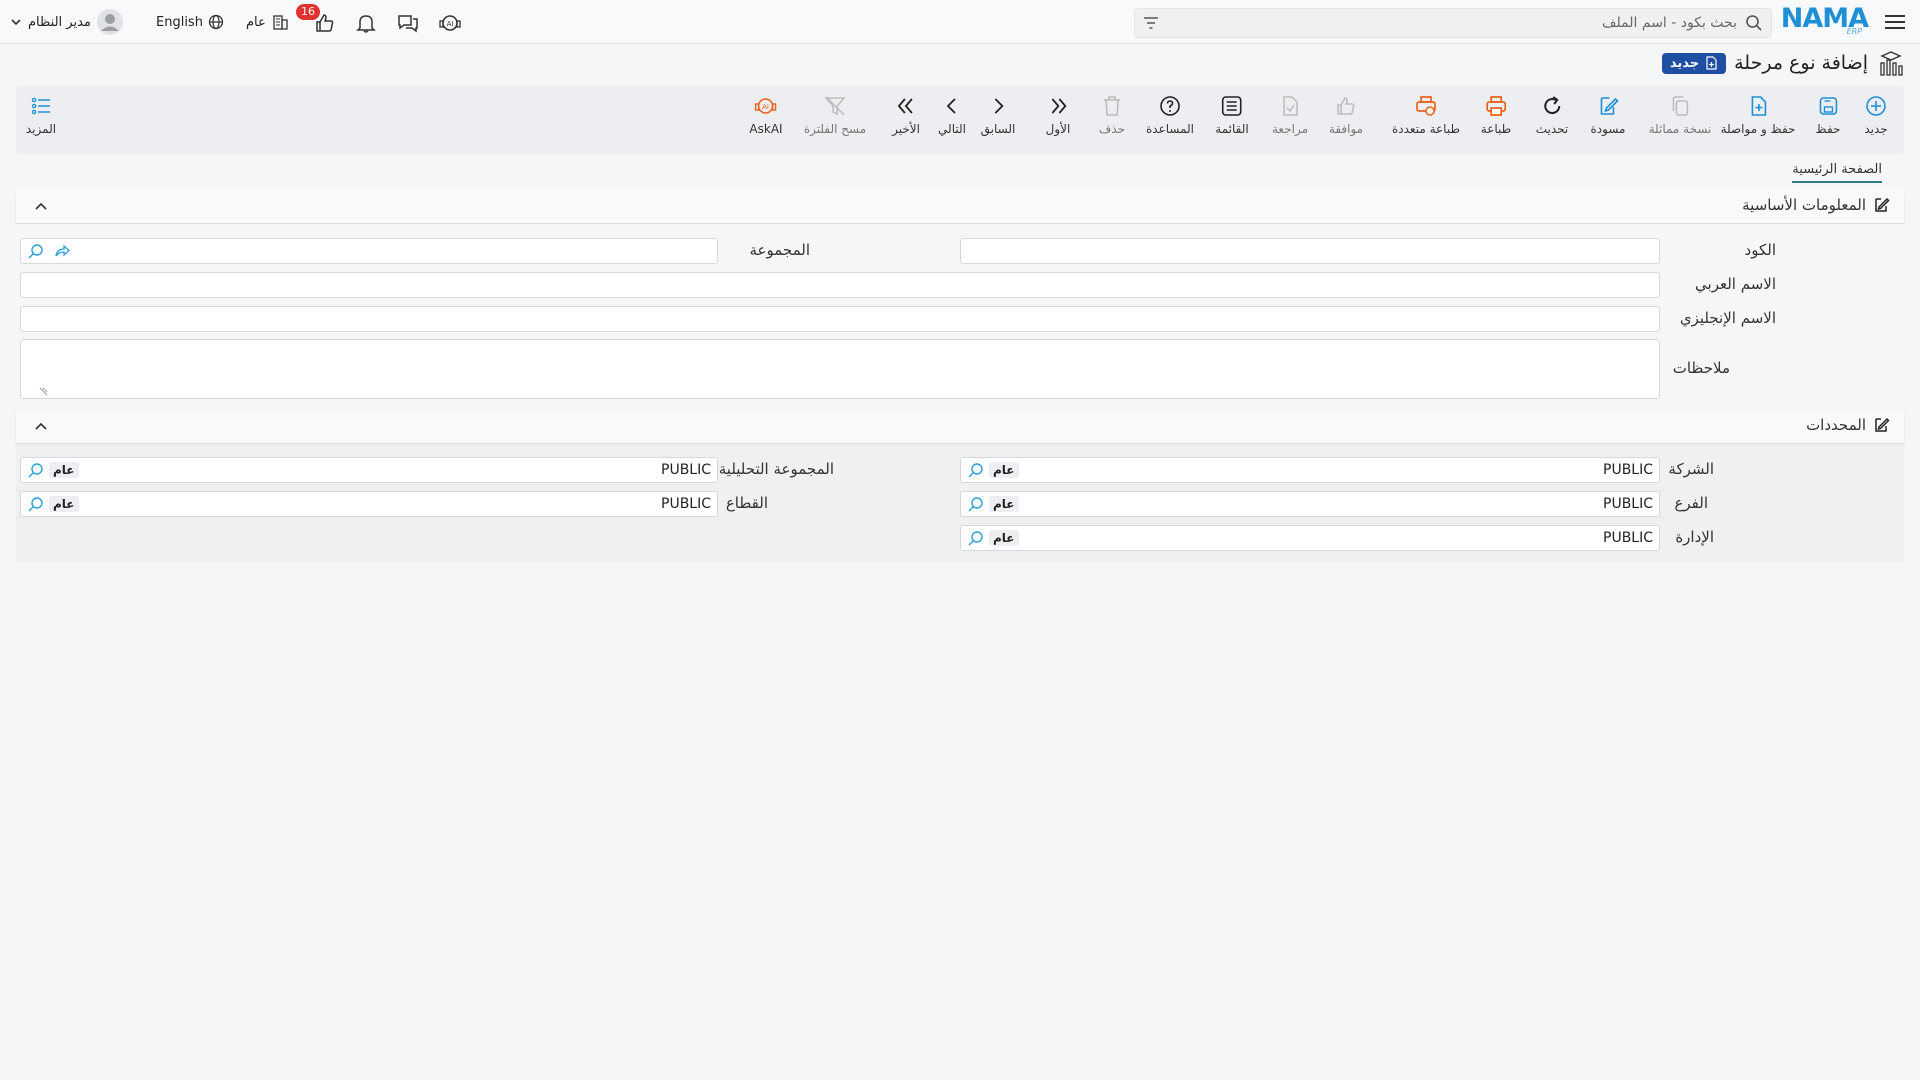  Describe the element at coordinates (1112, 106) in the screenshot. I see `trash-icon` at that location.